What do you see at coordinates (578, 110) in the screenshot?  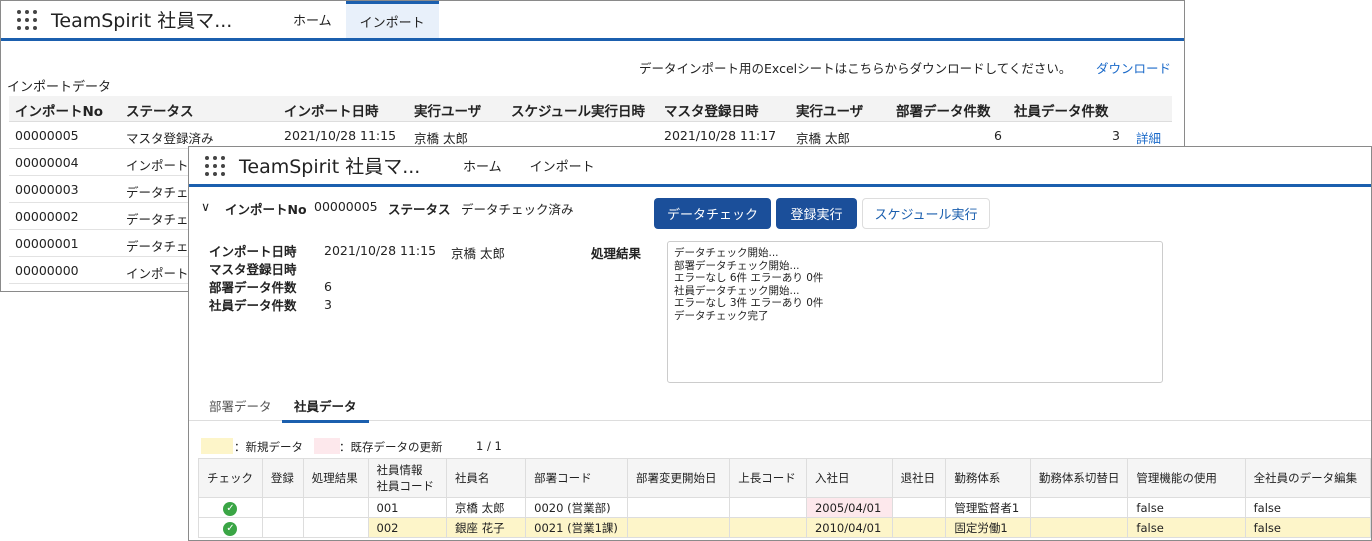 I see `col-header: スケジュール実行日時` at bounding box center [578, 110].